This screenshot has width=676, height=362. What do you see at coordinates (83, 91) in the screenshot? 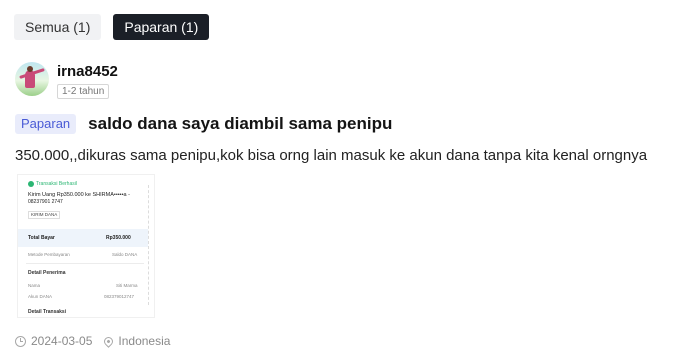
I see `tenure-badge: 1-2 tahun` at bounding box center [83, 91].